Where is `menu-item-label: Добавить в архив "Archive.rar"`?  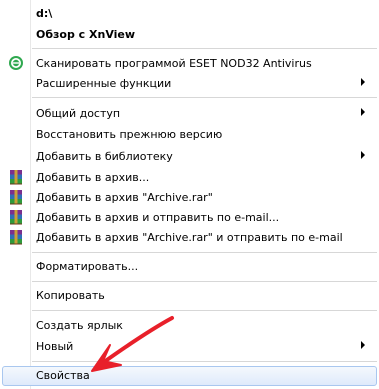
menu-item-label: Добавить в архив "Archive.rar" is located at coordinates (124, 197).